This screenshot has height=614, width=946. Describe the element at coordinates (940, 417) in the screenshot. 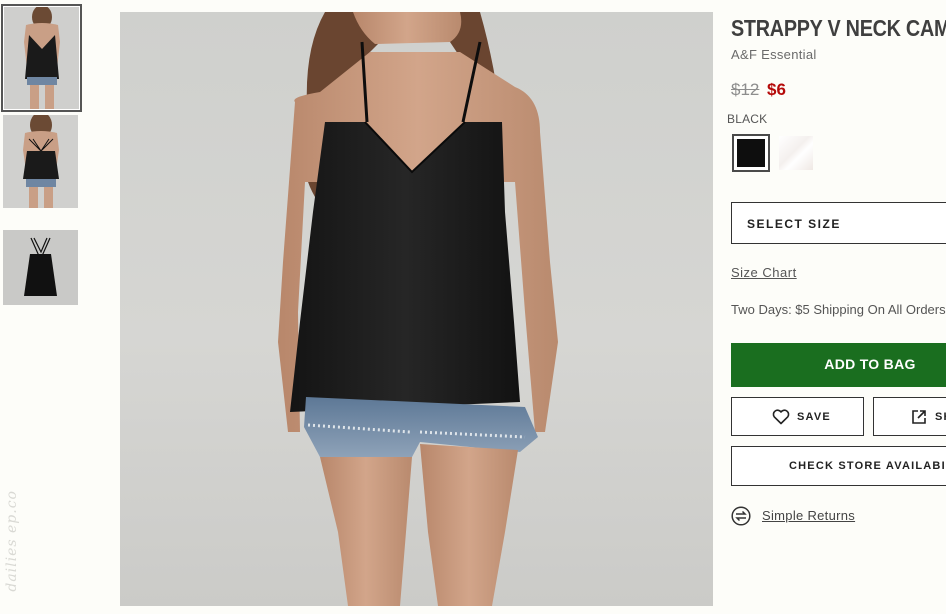

I see `share-label: SH` at that location.